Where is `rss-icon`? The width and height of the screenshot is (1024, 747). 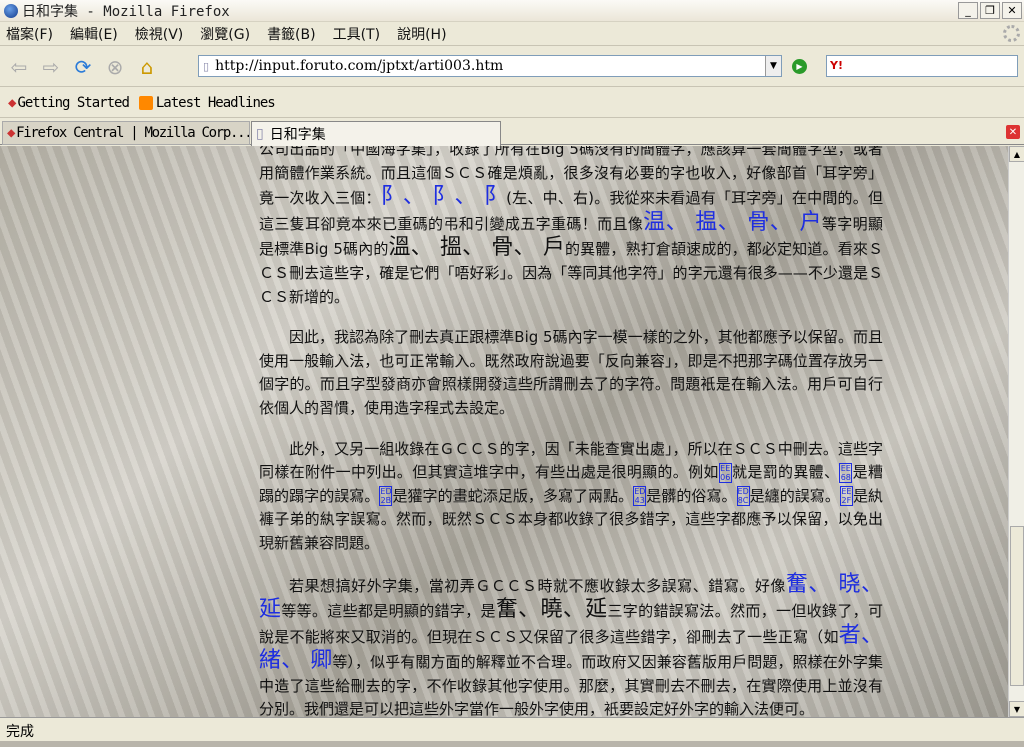 rss-icon is located at coordinates (145, 102).